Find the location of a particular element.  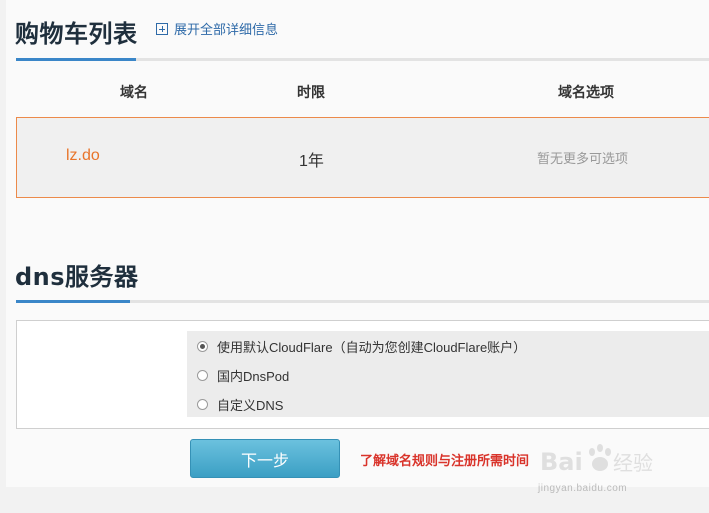

dns-title-underline is located at coordinates (73, 301).